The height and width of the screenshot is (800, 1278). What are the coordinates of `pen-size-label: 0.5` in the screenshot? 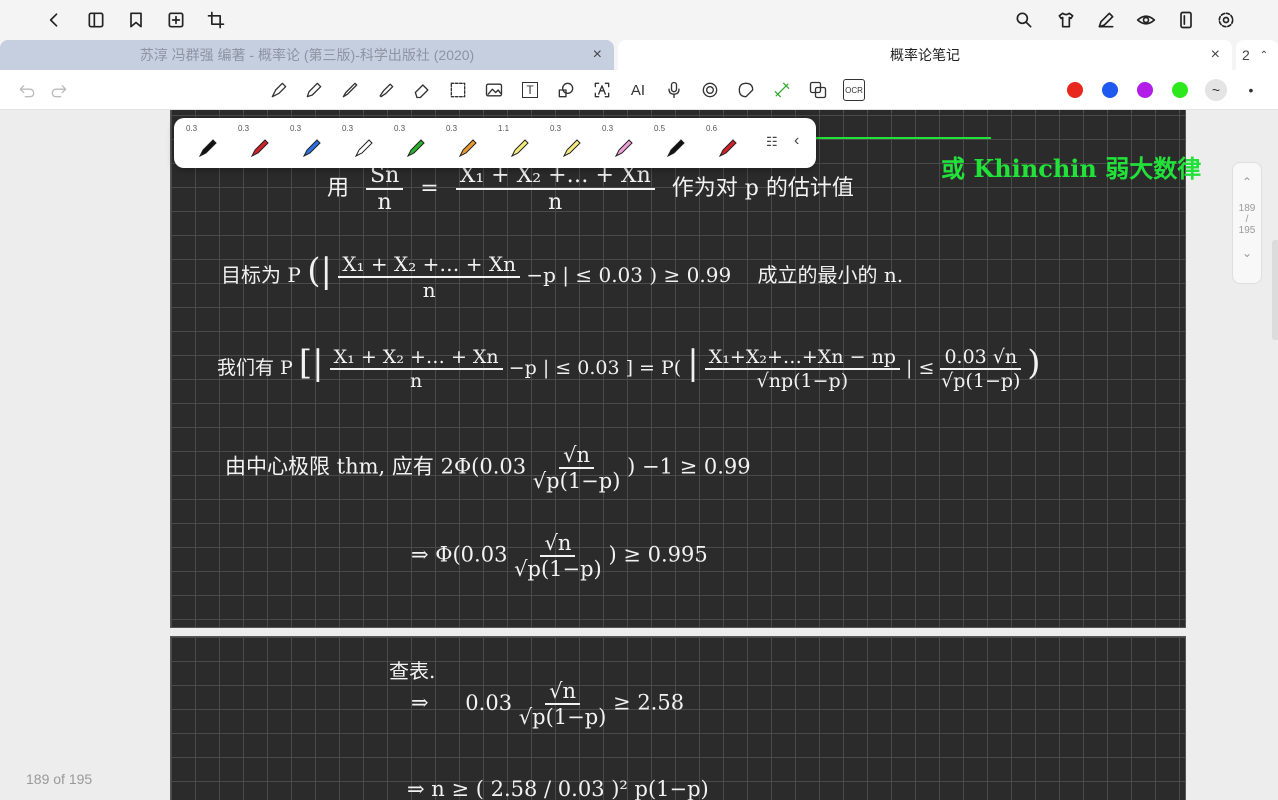 It's located at (660, 128).